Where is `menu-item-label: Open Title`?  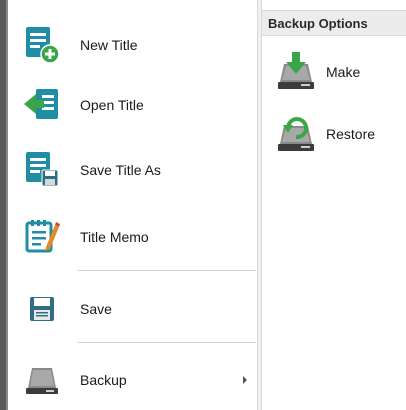 menu-item-label: Open Title is located at coordinates (112, 105).